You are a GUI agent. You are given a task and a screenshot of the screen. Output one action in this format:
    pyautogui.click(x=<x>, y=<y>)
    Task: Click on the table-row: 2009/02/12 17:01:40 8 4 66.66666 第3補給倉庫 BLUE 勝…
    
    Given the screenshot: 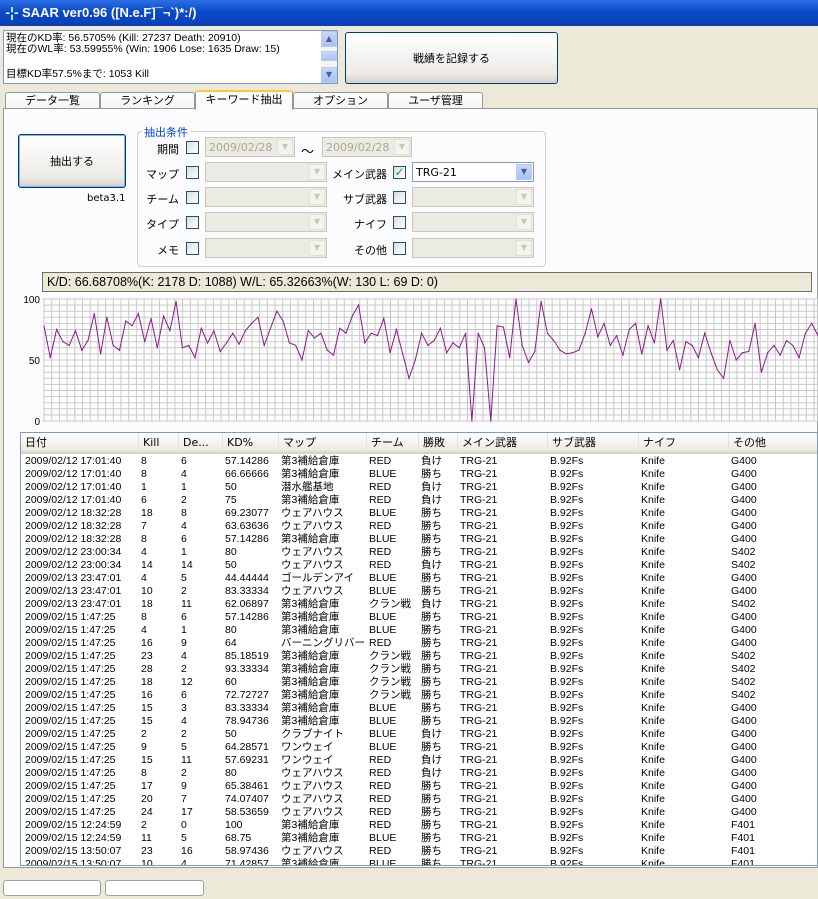 What is the action you would take?
    pyautogui.click(x=419, y=474)
    